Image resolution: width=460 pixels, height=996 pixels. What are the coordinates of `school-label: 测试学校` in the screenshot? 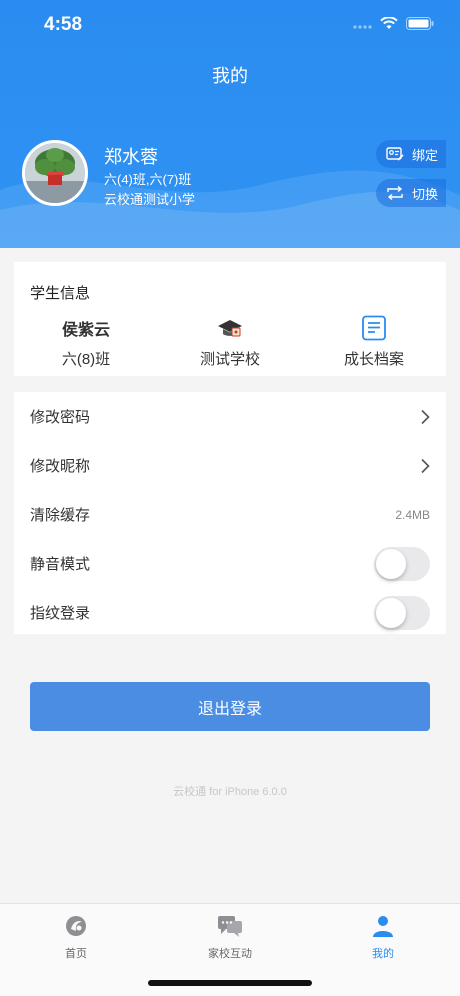 It's located at (229, 359).